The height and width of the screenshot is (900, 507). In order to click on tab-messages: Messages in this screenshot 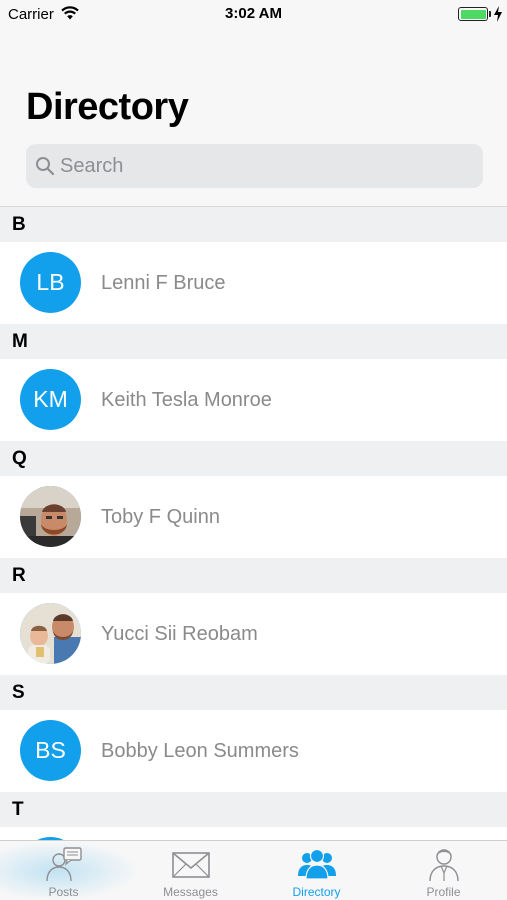, I will do `click(190, 870)`.